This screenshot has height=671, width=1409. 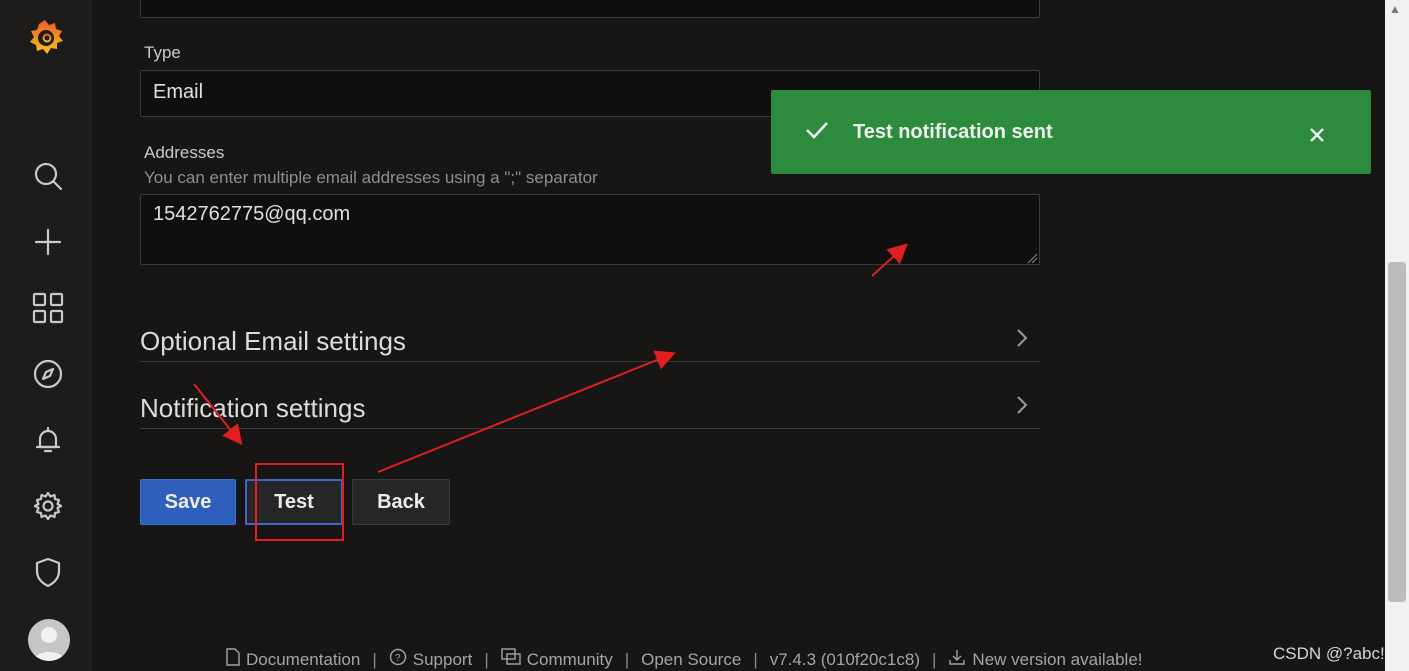 I want to click on dashboards-icon, so click(x=48, y=308).